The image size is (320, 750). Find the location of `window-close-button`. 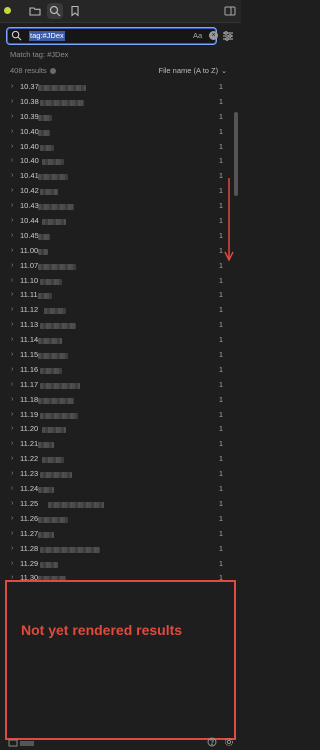

window-close-button is located at coordinates (7, 10).